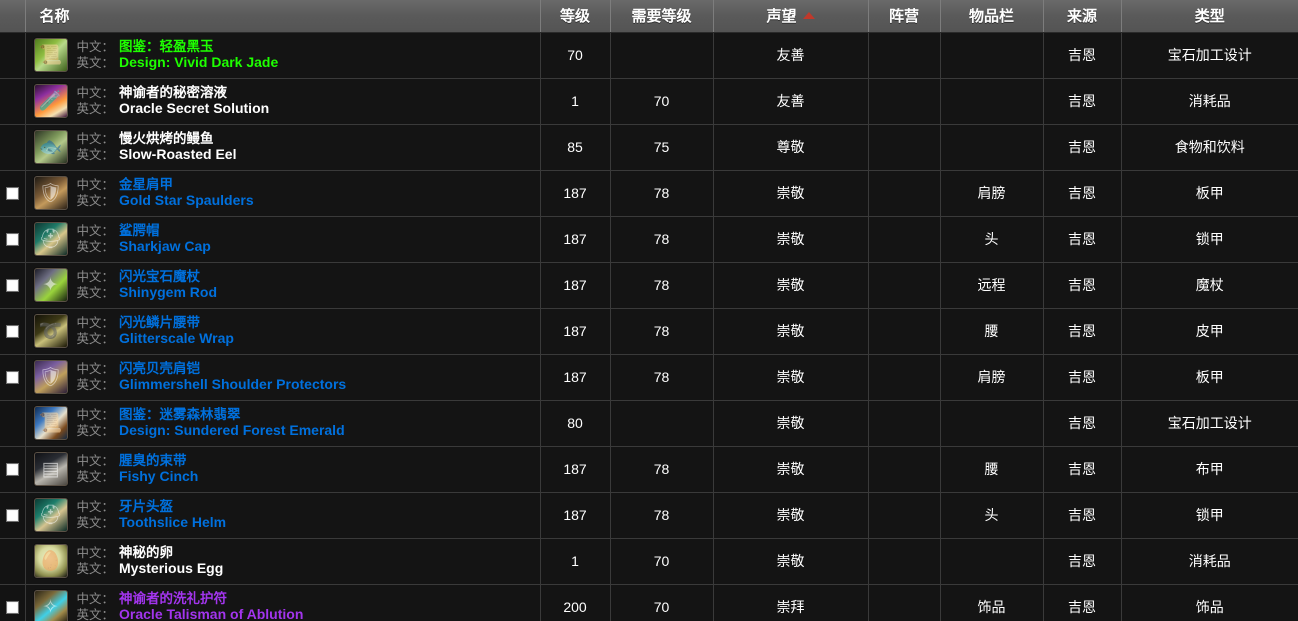  I want to click on item-name-english: Design: Sundered Forest Emerald, so click(232, 431).